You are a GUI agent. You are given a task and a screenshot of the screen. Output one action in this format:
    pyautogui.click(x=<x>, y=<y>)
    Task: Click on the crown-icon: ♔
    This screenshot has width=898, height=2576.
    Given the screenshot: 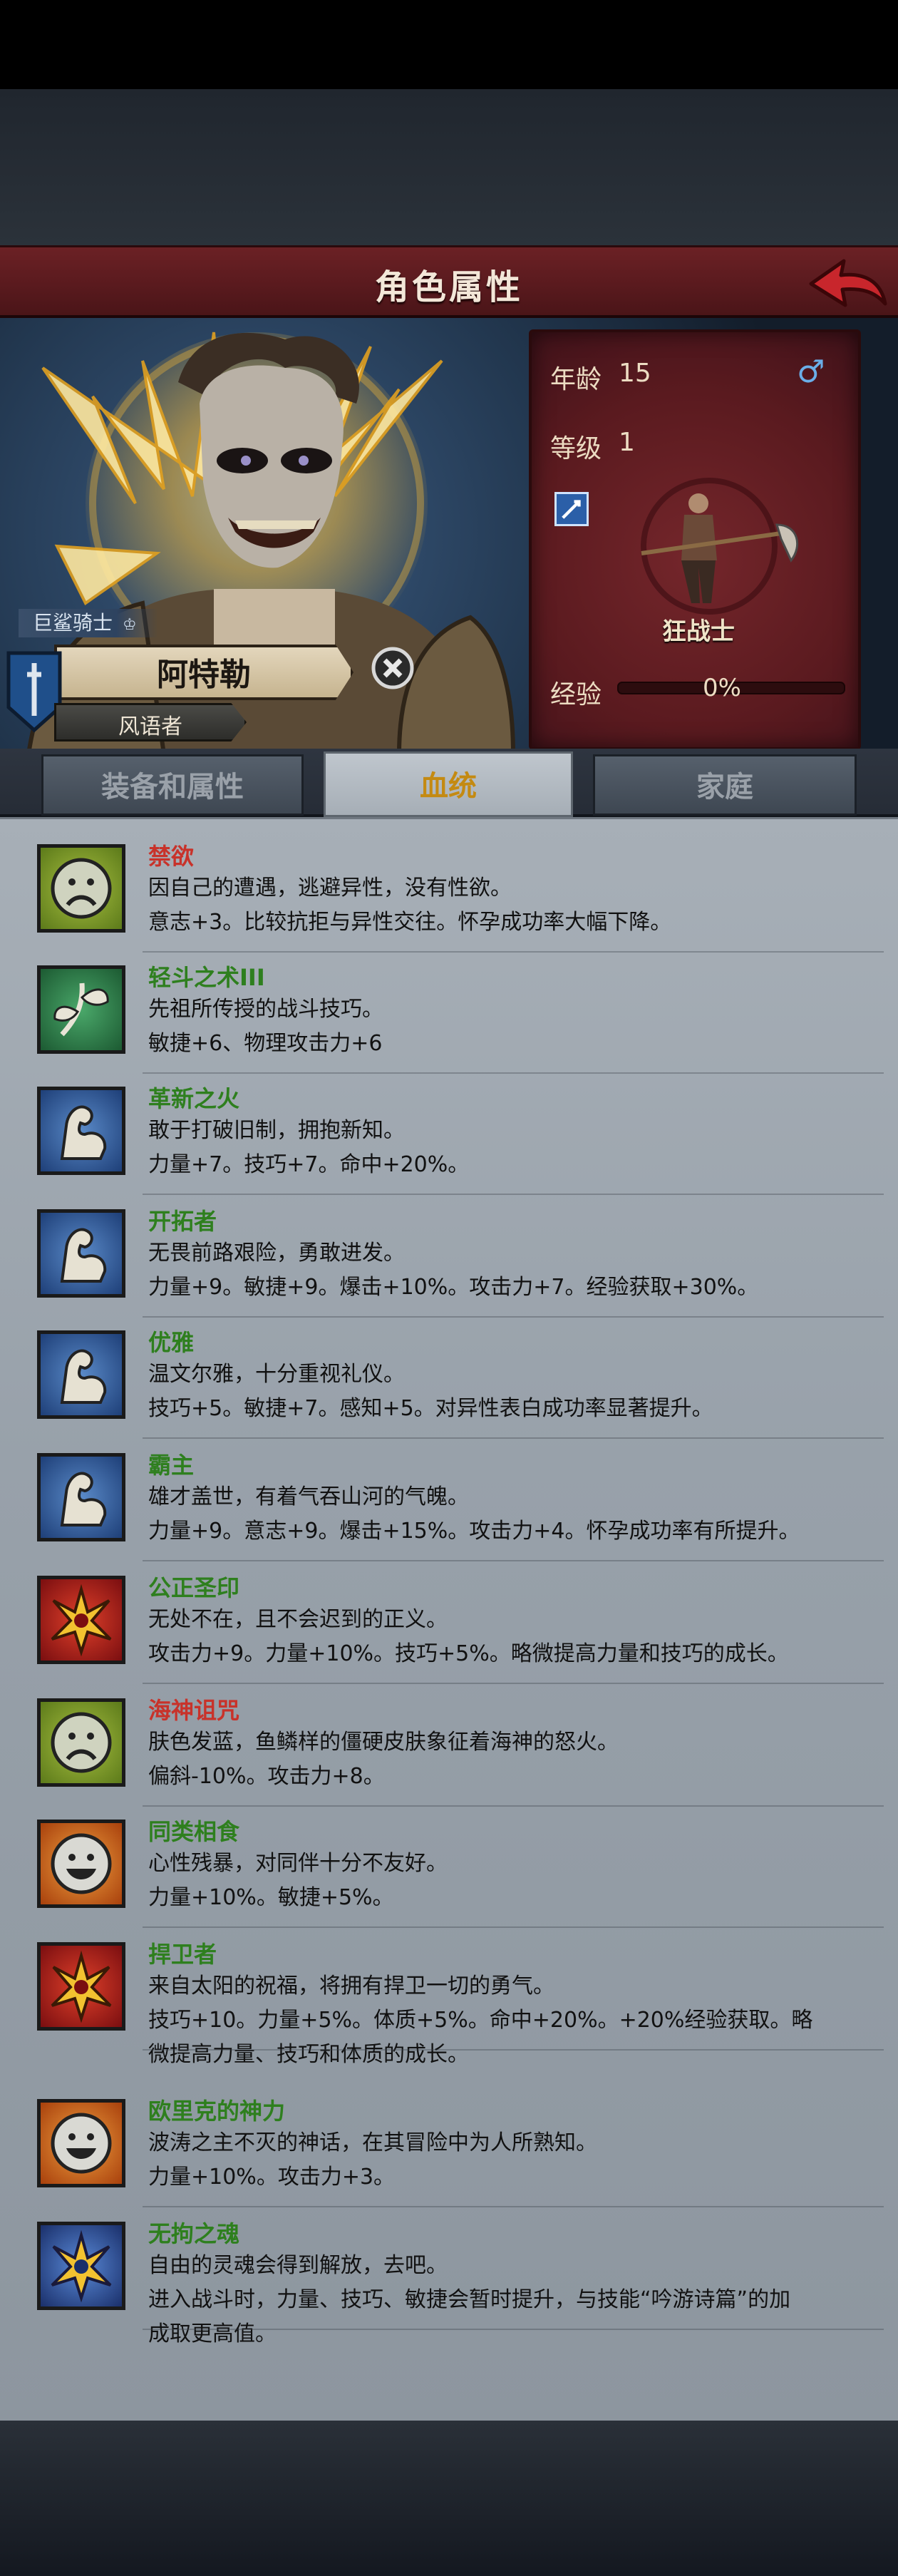 What is the action you would take?
    pyautogui.click(x=130, y=625)
    